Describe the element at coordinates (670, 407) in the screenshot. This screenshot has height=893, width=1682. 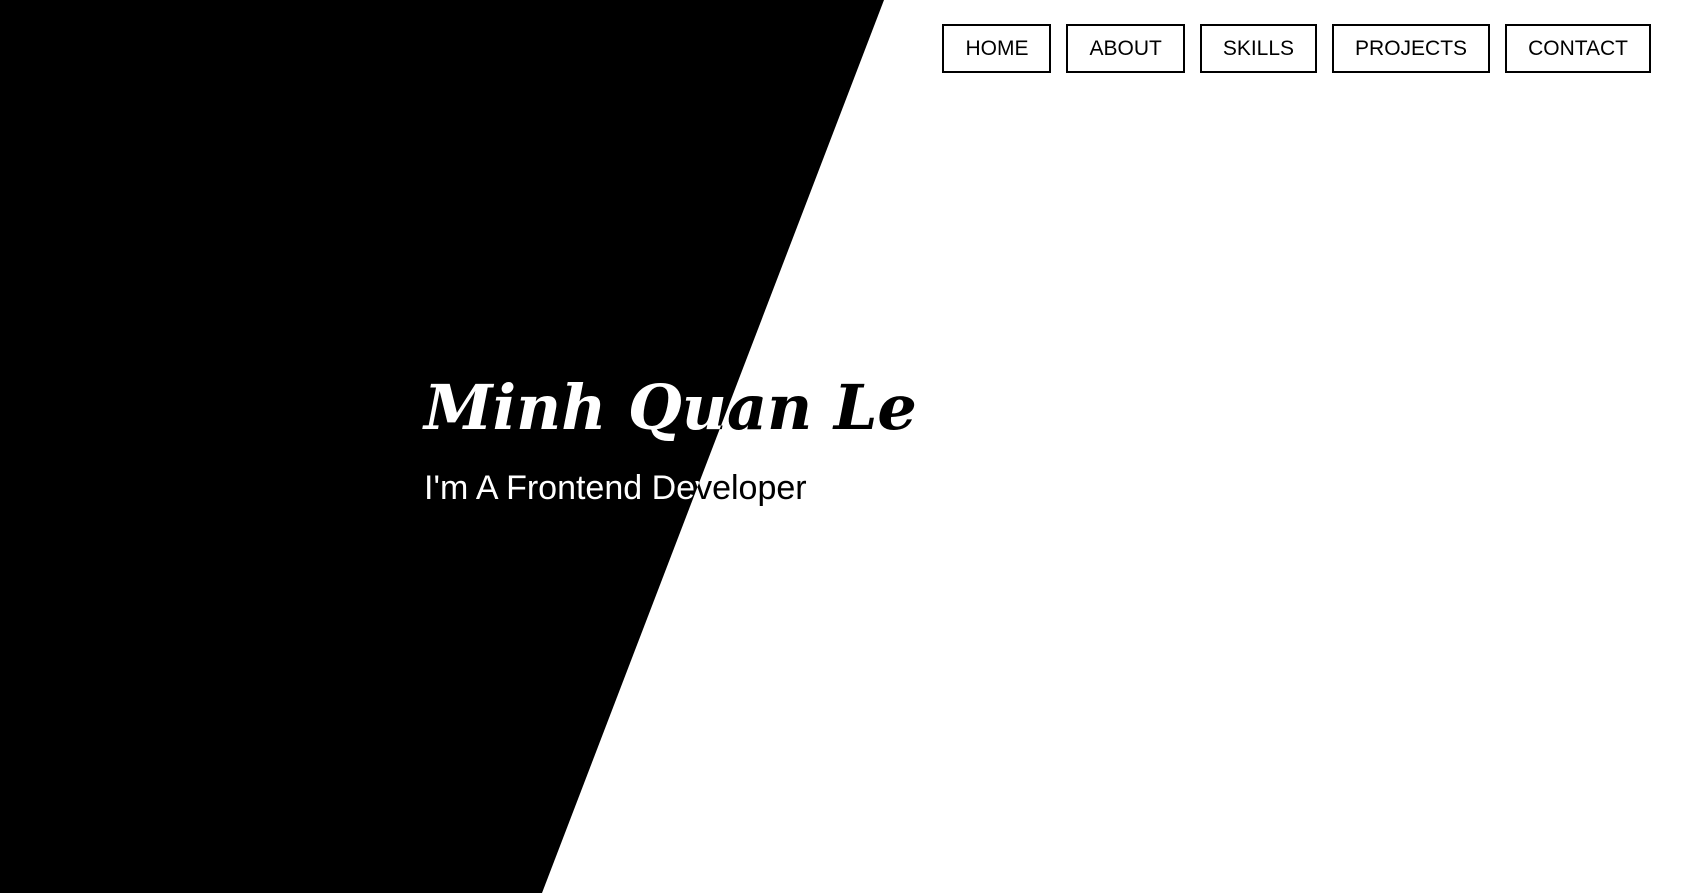
I see `hero-name: Minh Quan Le` at that location.